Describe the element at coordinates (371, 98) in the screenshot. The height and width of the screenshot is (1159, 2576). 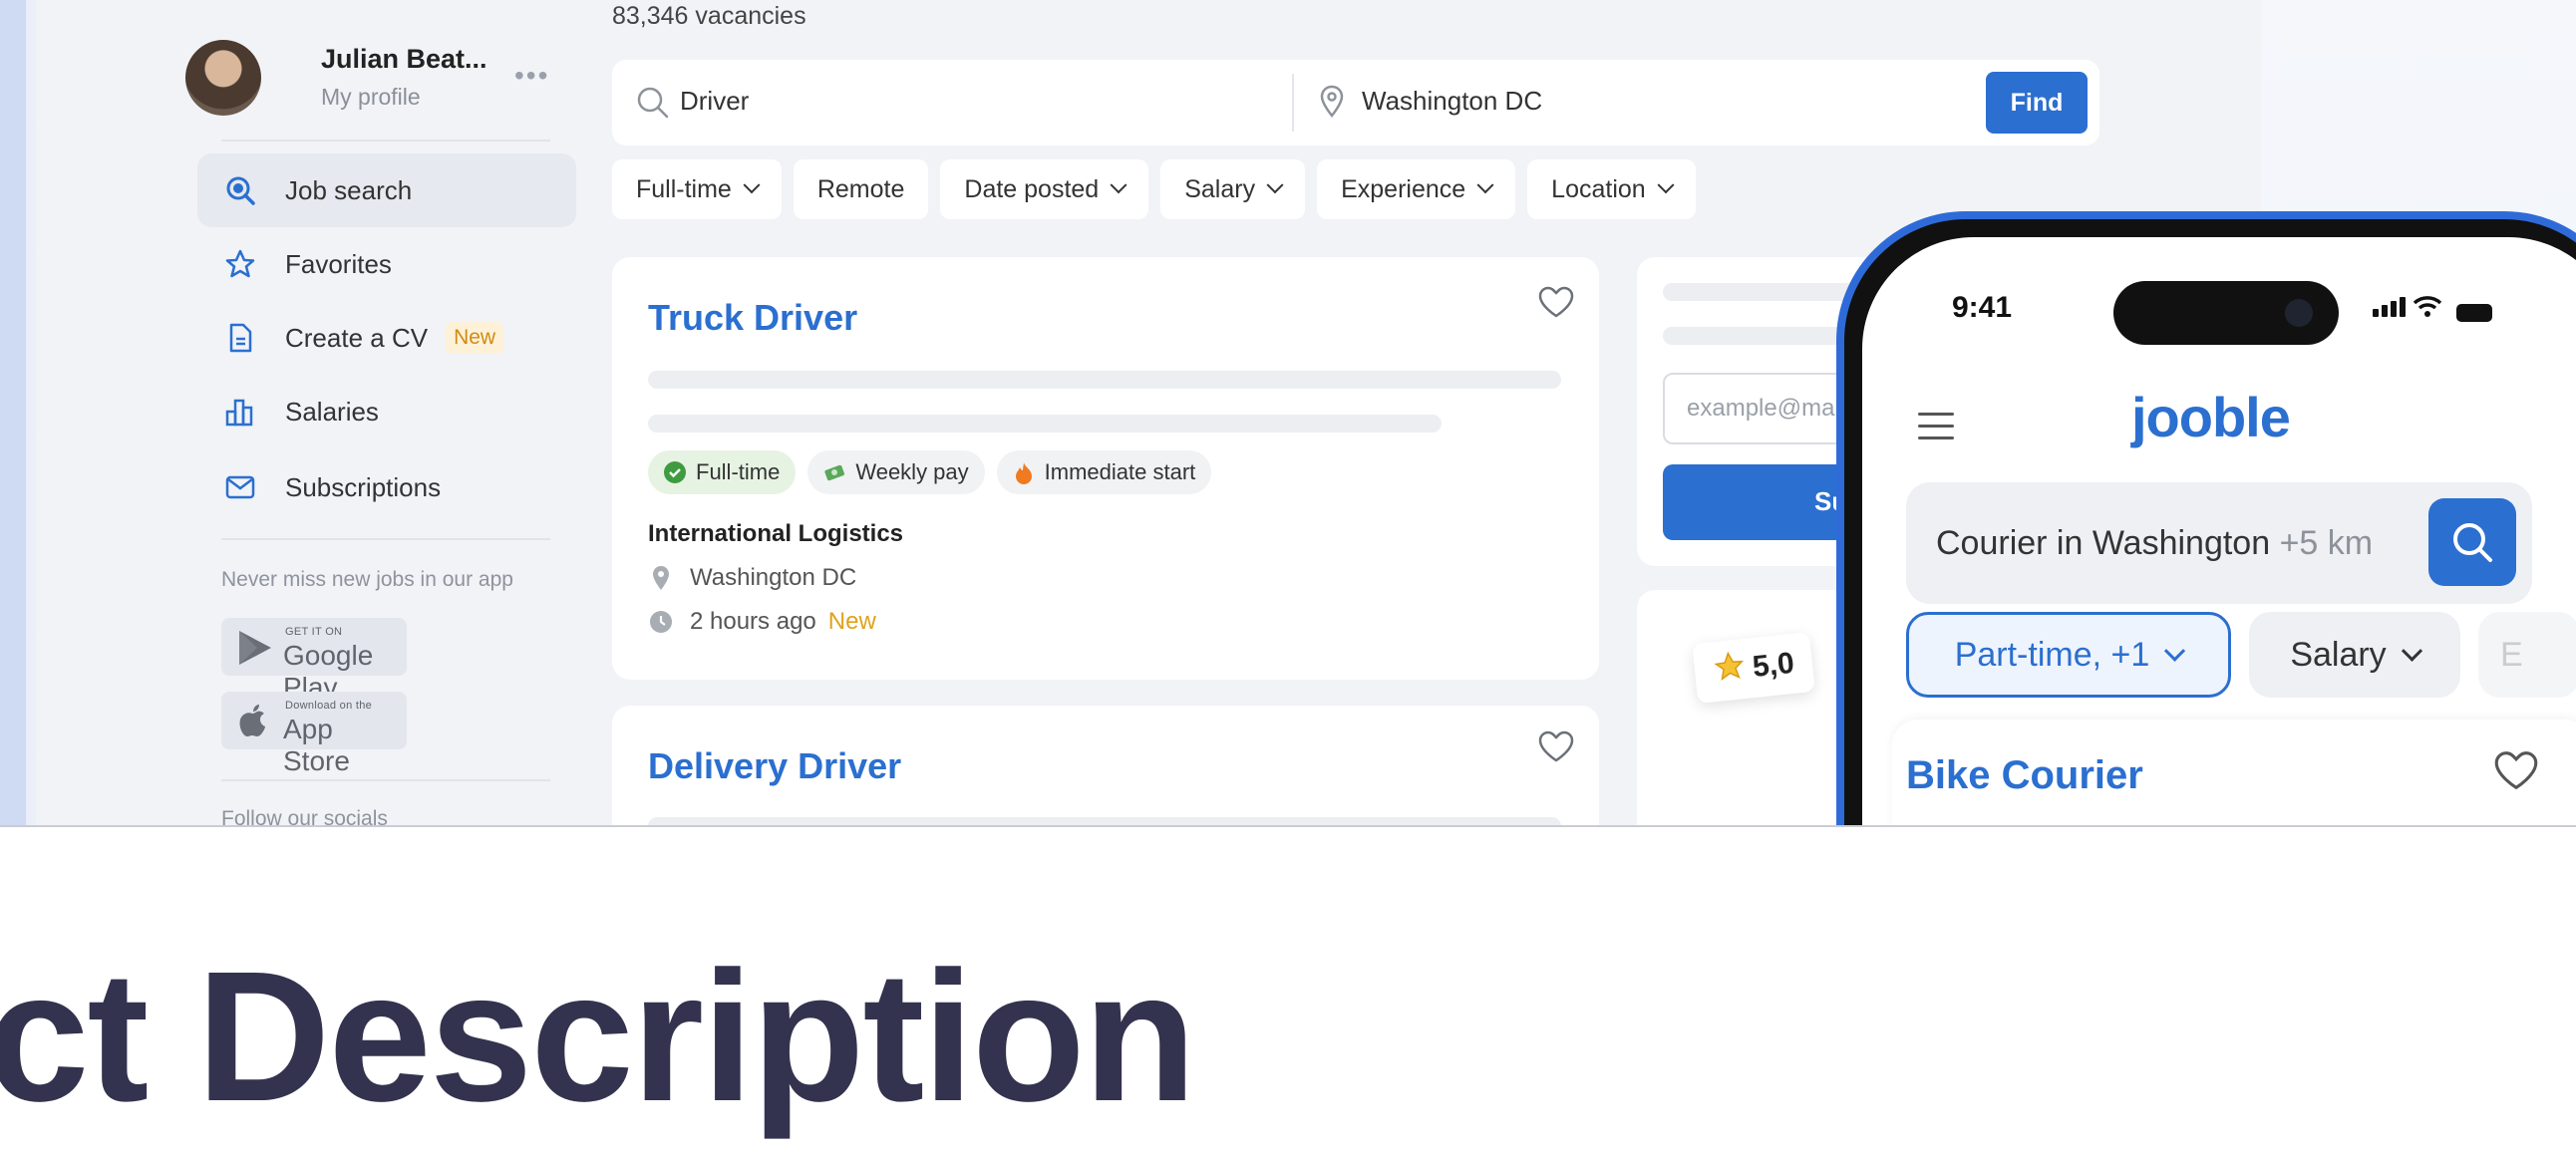
I see `my-profile-link: My profile` at that location.